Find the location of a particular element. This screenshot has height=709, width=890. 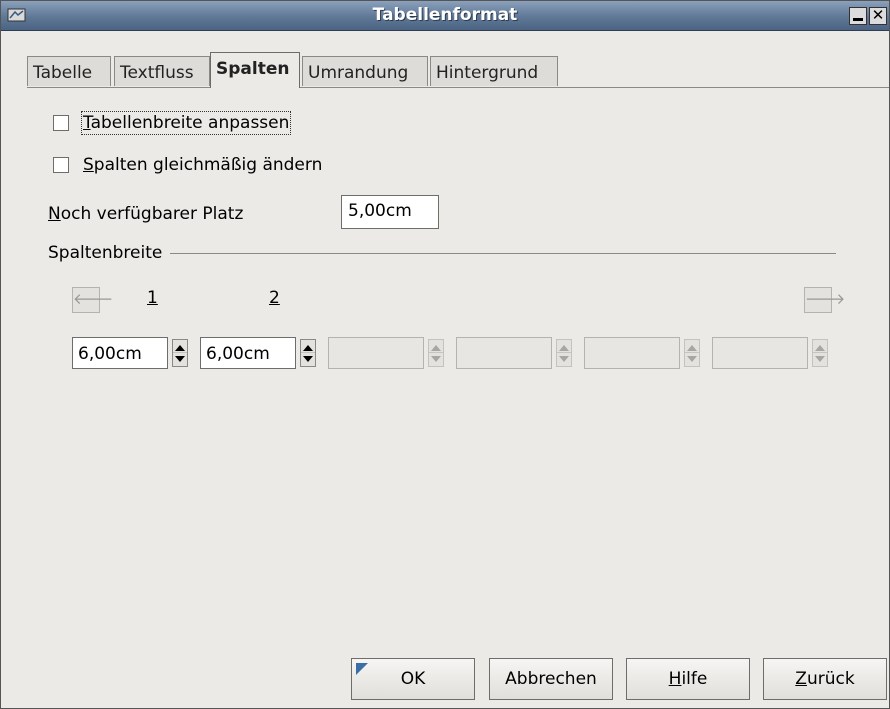

adapt-width-label: Tabellenbreite anpassen is located at coordinates (186, 123).